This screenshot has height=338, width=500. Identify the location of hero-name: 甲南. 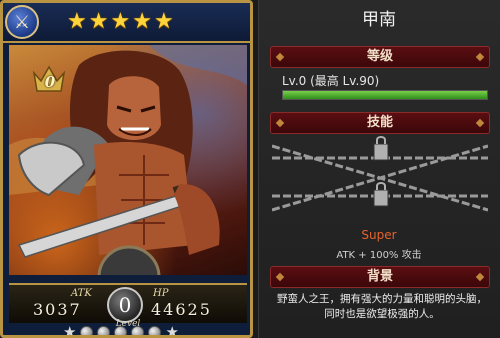
(379, 20).